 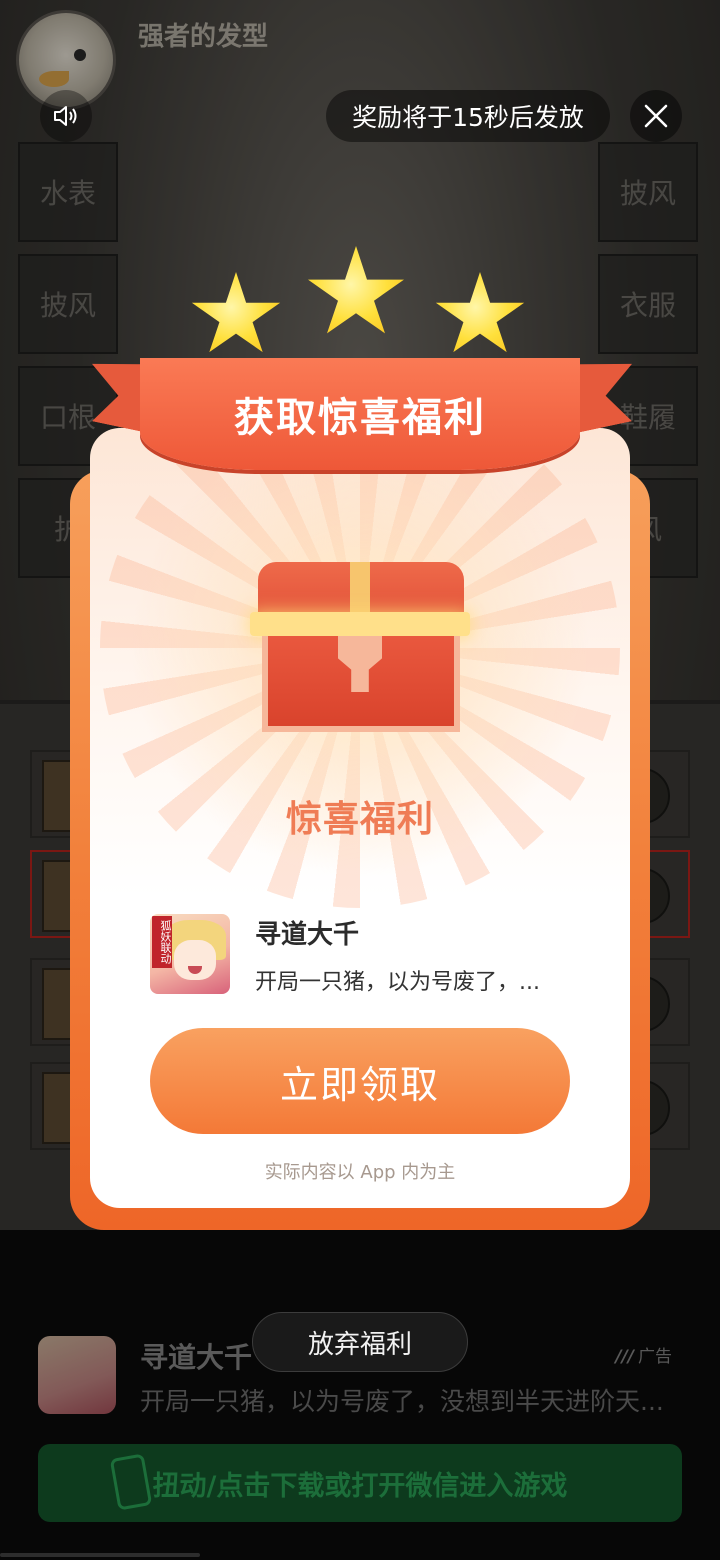 I want to click on speaker-icon, so click(x=65, y=116).